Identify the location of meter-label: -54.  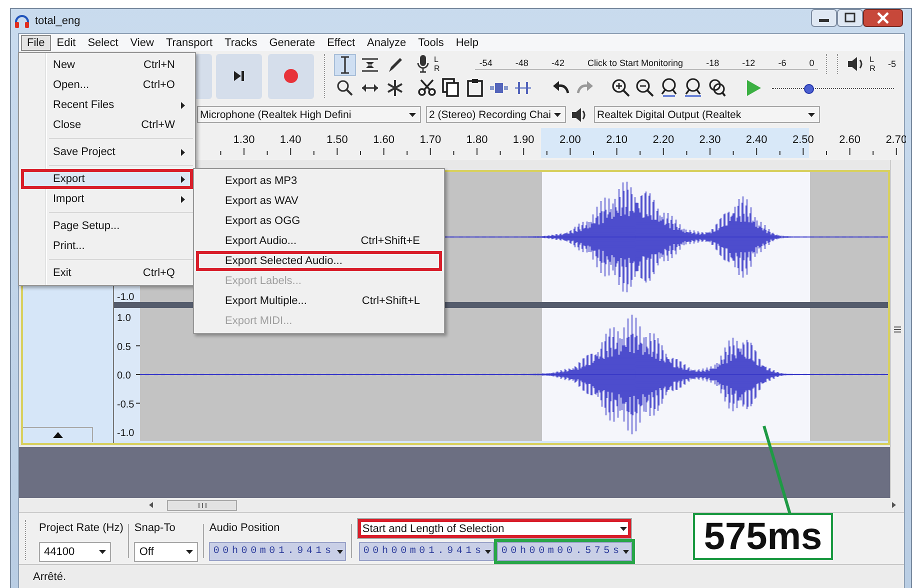
(485, 63).